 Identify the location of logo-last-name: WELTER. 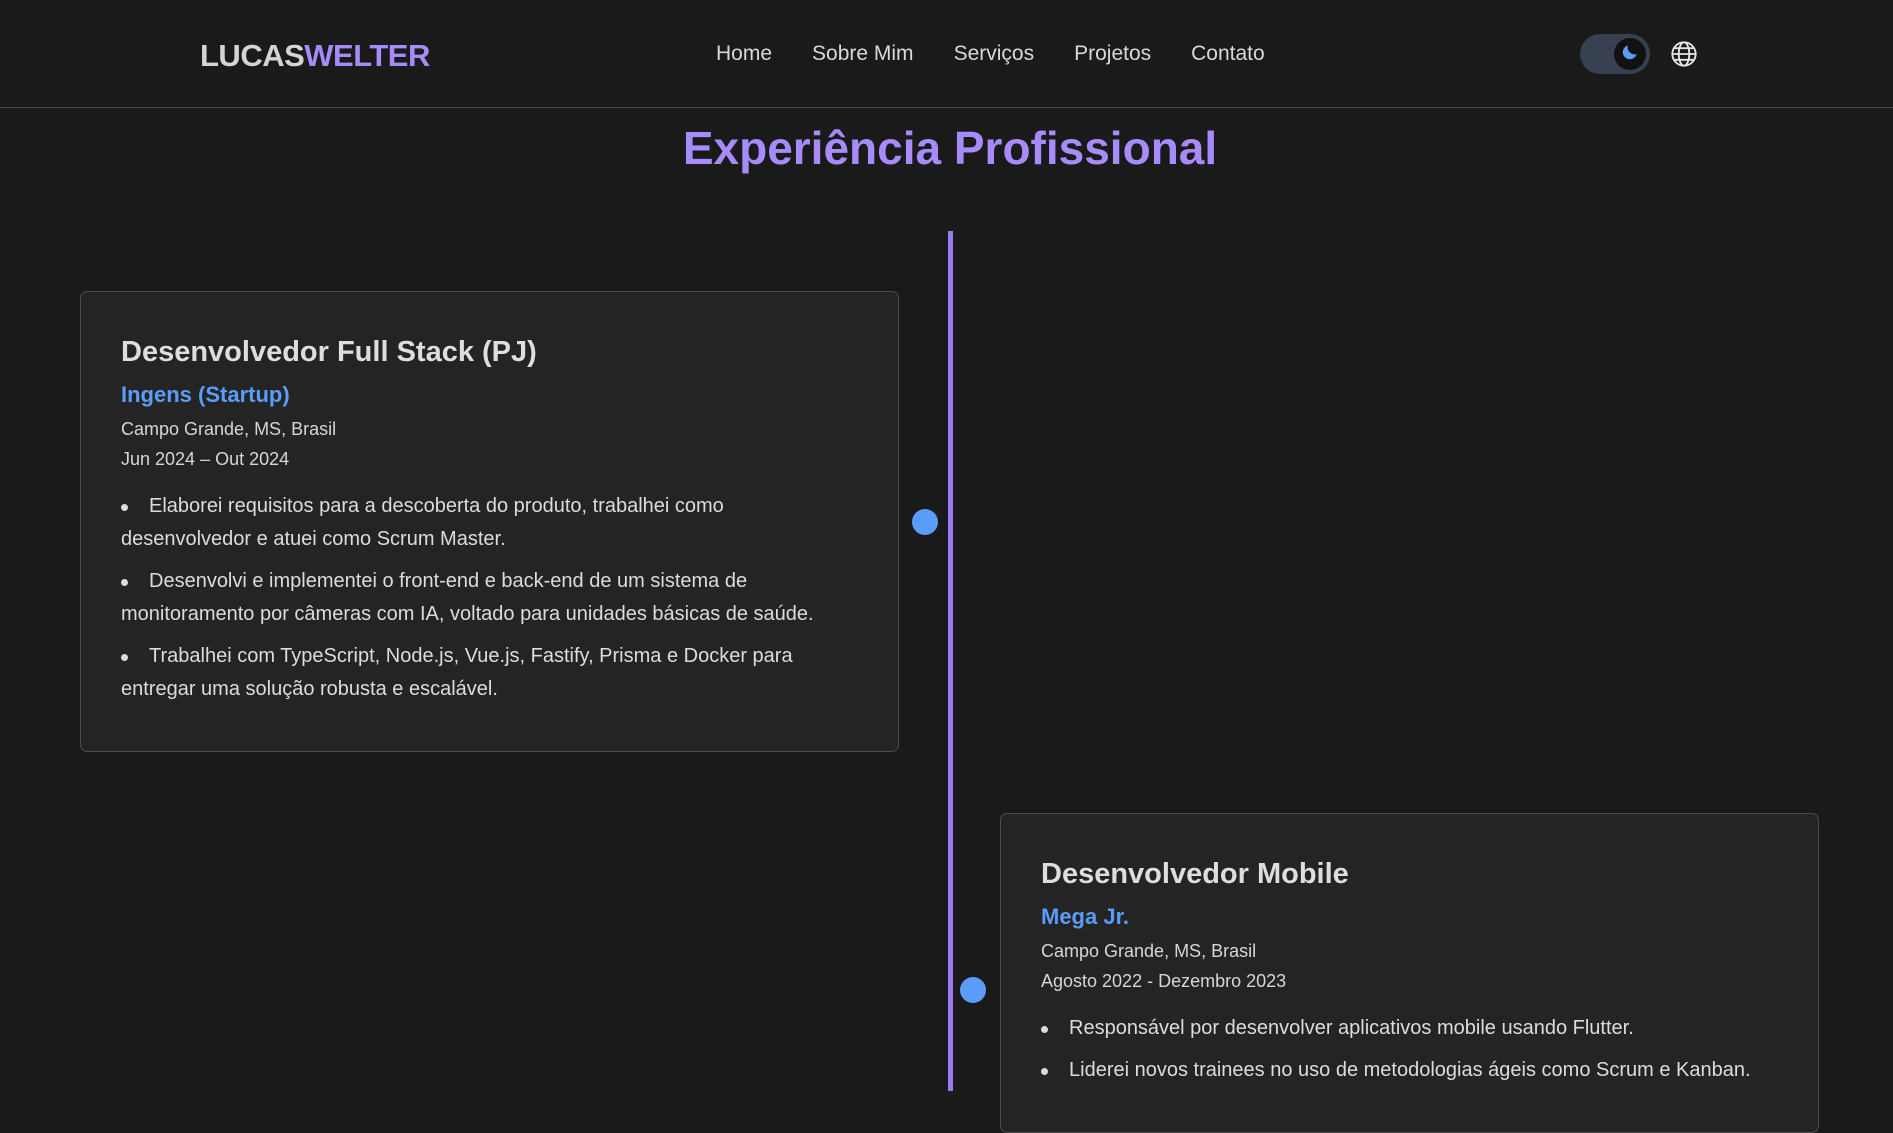
(367, 55).